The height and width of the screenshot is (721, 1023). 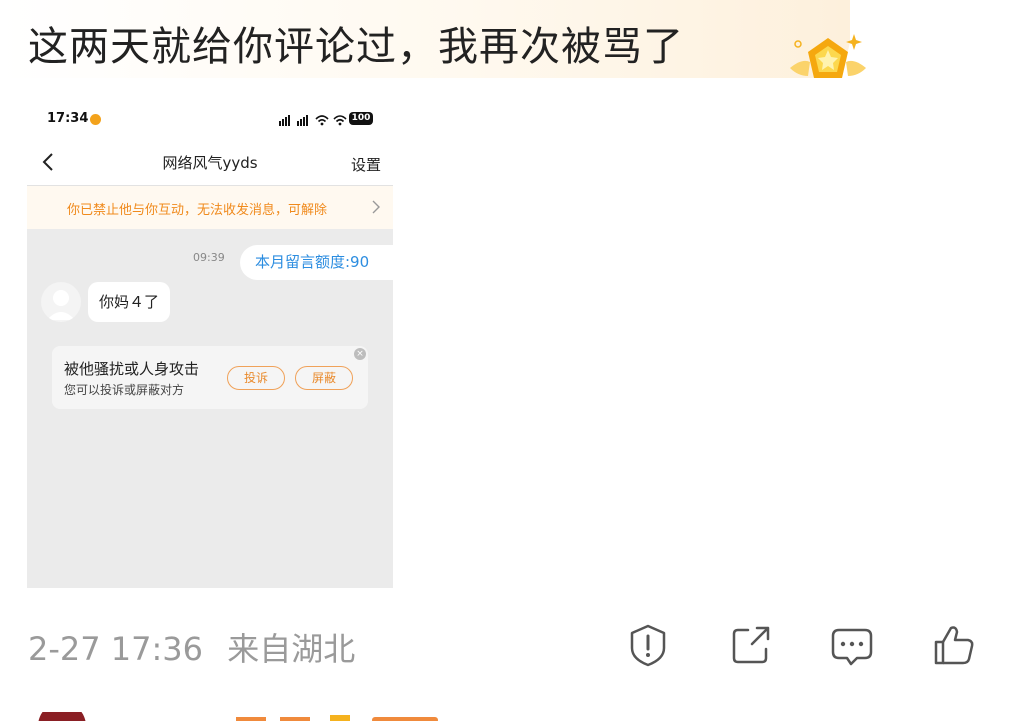 I want to click on avatar, so click(x=61, y=302).